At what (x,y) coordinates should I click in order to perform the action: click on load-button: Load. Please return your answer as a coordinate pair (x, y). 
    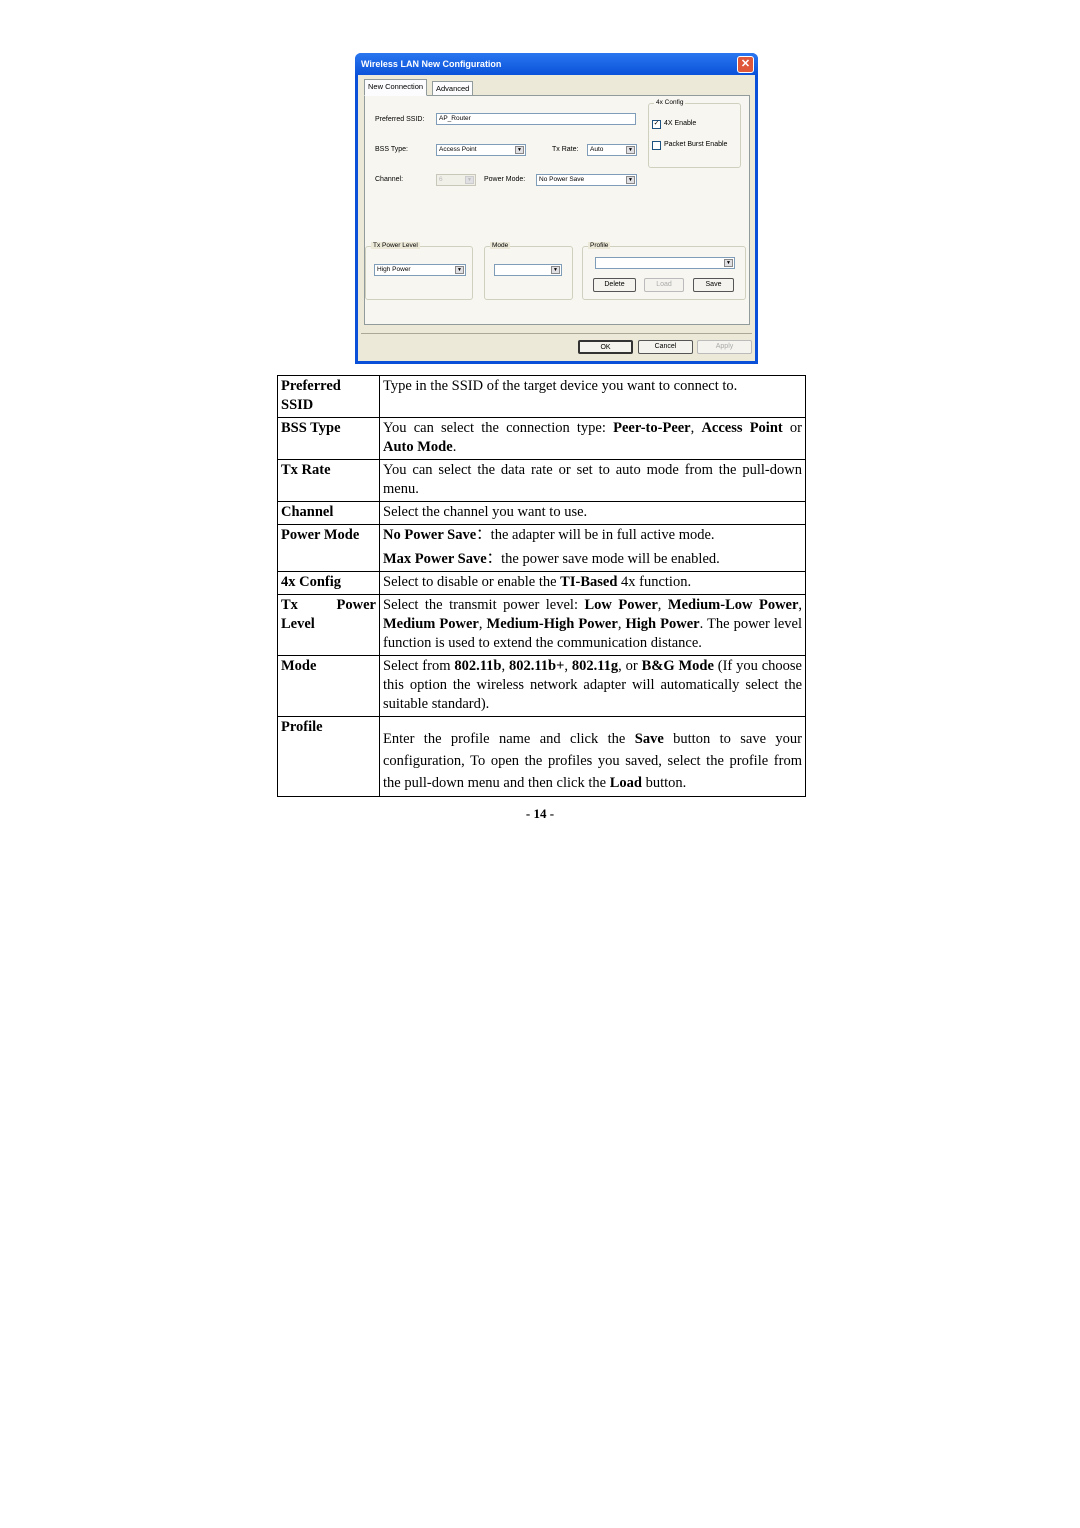
    Looking at the image, I should click on (664, 285).